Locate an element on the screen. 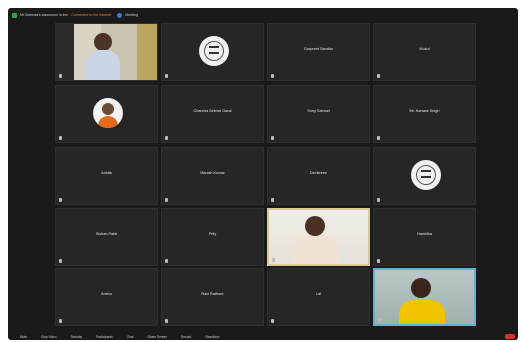  window-title: Mr.Solenda's classroom is live is located at coordinates (44, 15).